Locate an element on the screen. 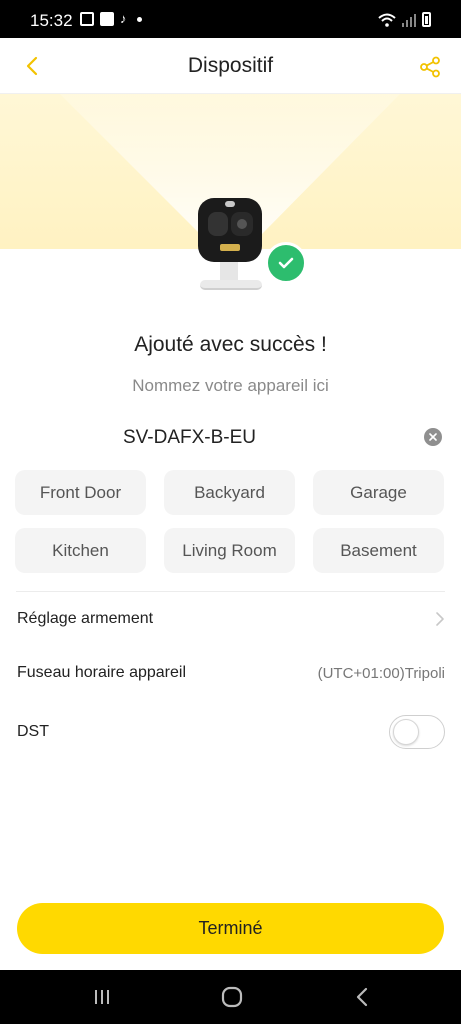 This screenshot has width=461, height=1024. dst-toggle is located at coordinates (417, 732).